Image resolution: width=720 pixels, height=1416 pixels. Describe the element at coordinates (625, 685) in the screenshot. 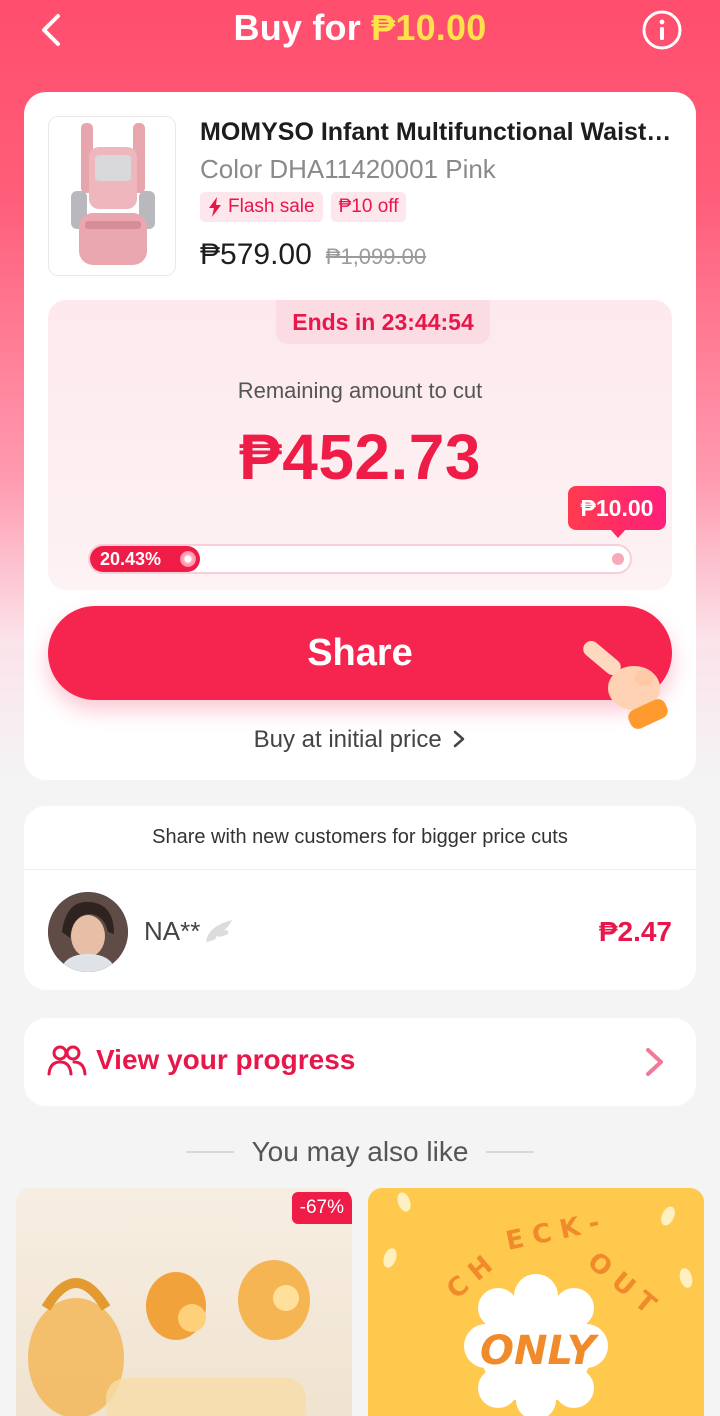

I see `pointing-hand-icon` at that location.